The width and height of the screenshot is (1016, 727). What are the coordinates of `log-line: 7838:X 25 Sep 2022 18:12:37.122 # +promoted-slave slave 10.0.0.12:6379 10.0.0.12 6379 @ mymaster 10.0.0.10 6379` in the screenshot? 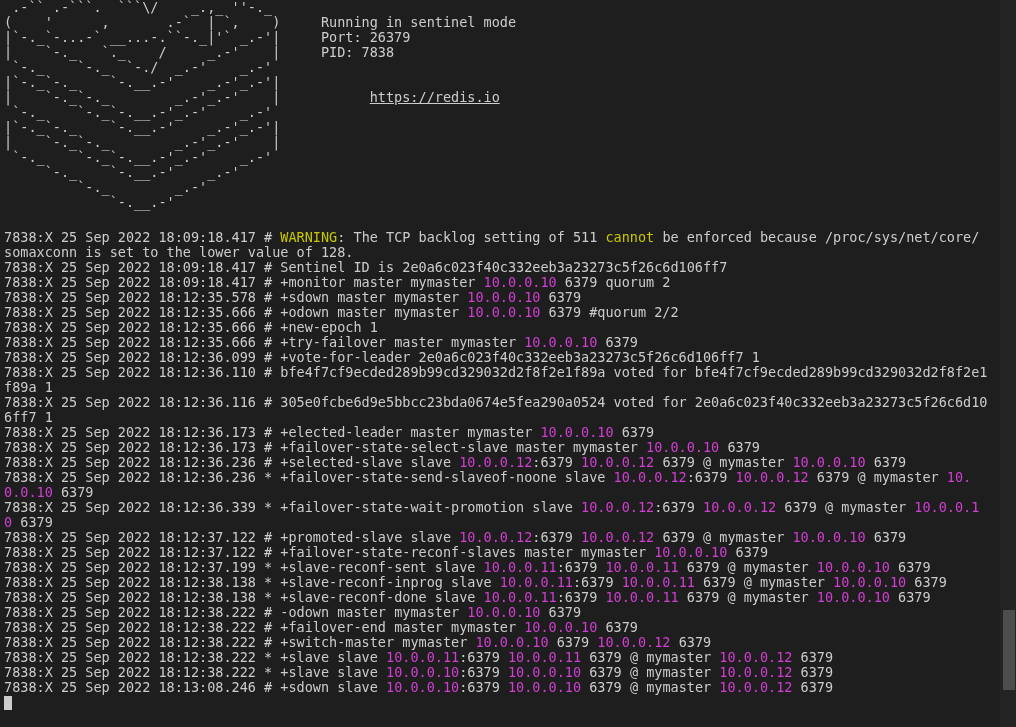 It's located at (456, 537).